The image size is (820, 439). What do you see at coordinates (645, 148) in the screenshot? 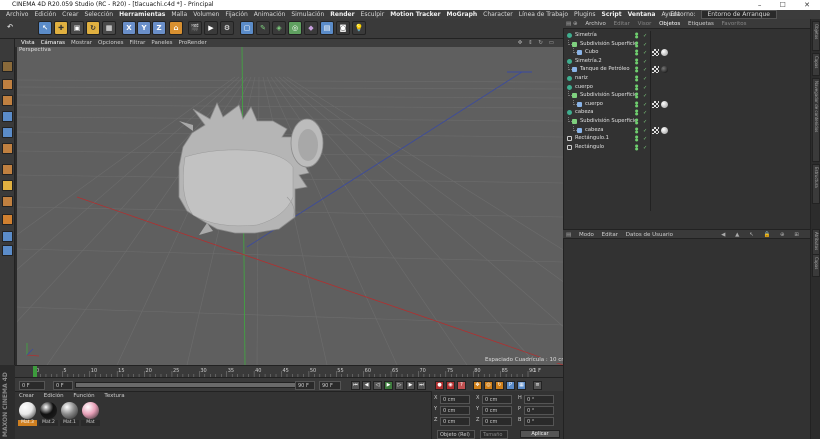
I see `enabled-check-icon: ✓` at bounding box center [645, 148].